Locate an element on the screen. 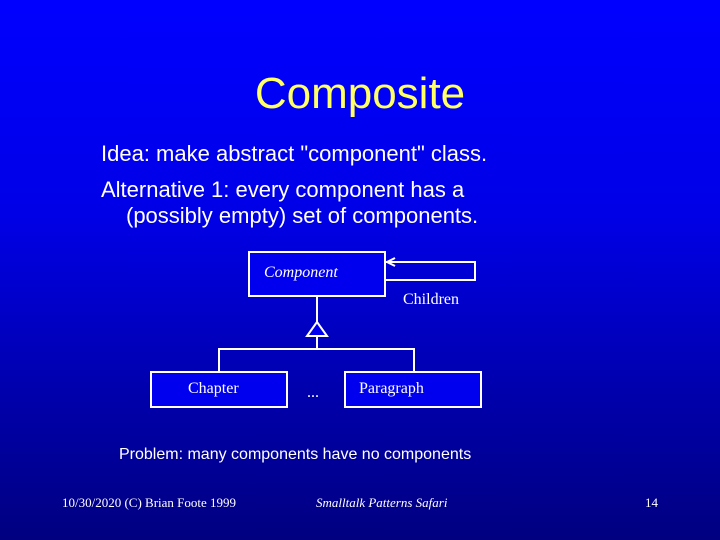 The height and width of the screenshot is (540, 720). paragraph-class-label: Paragraph is located at coordinates (391, 388).